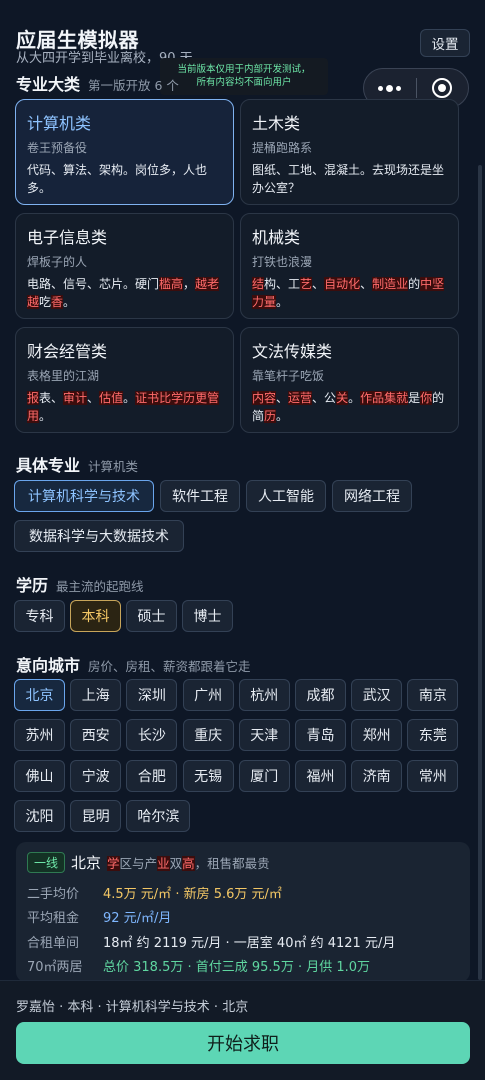  What do you see at coordinates (152, 695) in the screenshot?
I see `city-chip: 深圳` at bounding box center [152, 695].